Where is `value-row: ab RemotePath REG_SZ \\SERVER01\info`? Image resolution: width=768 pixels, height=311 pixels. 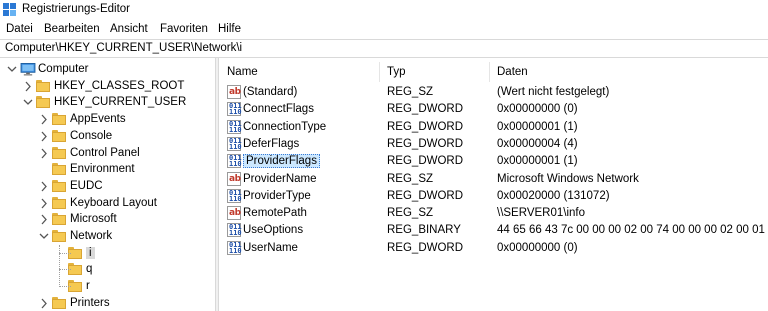
value-row: ab RemotePath REG_SZ \\SERVER01\info is located at coordinates (493, 213).